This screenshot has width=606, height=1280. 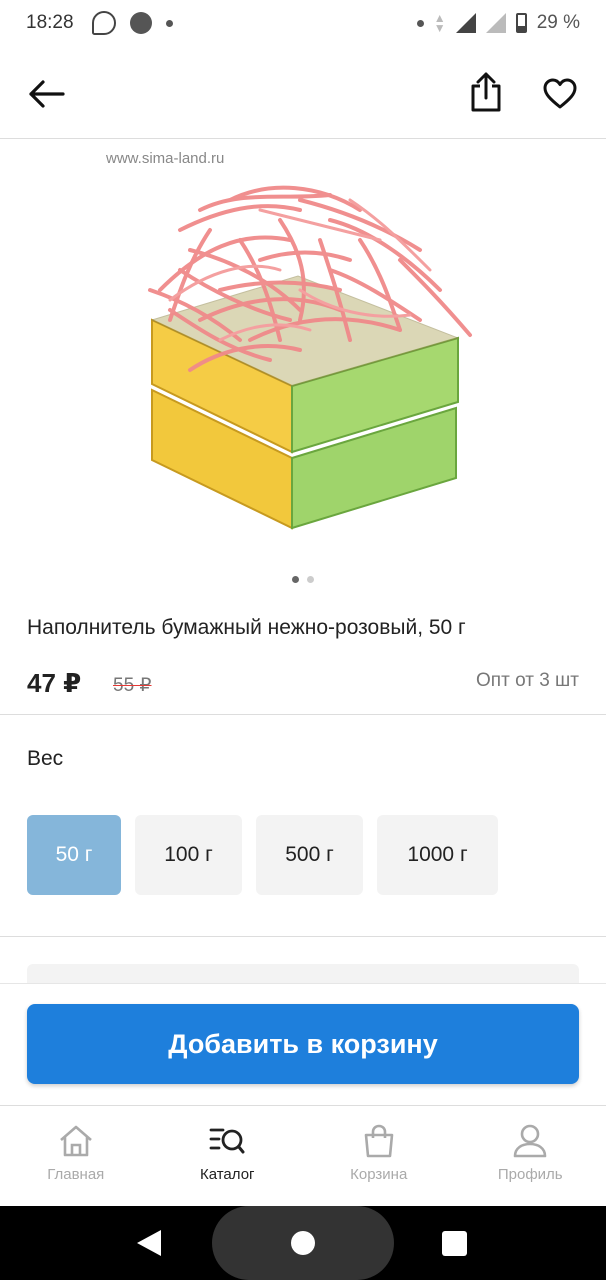 I want to click on share-icon, so click(x=486, y=92).